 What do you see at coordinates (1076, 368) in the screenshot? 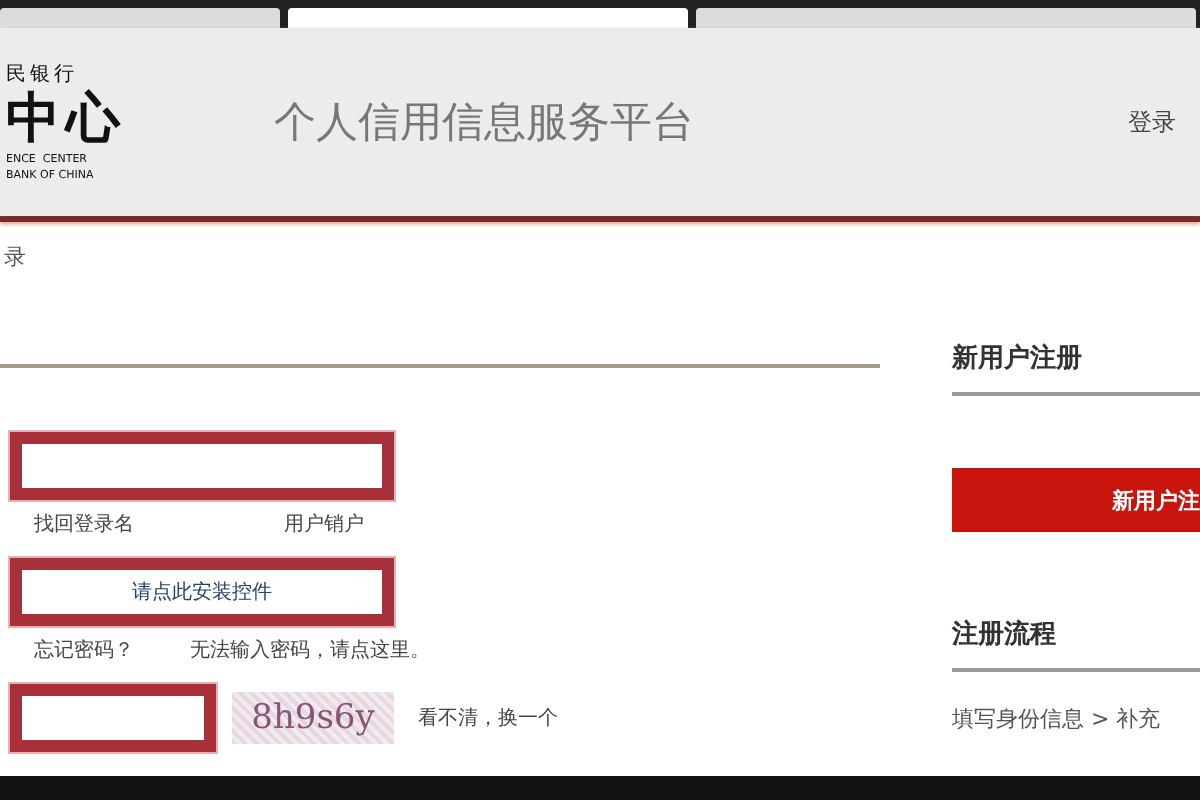
I see `section-heading: 新用户注册` at bounding box center [1076, 368].